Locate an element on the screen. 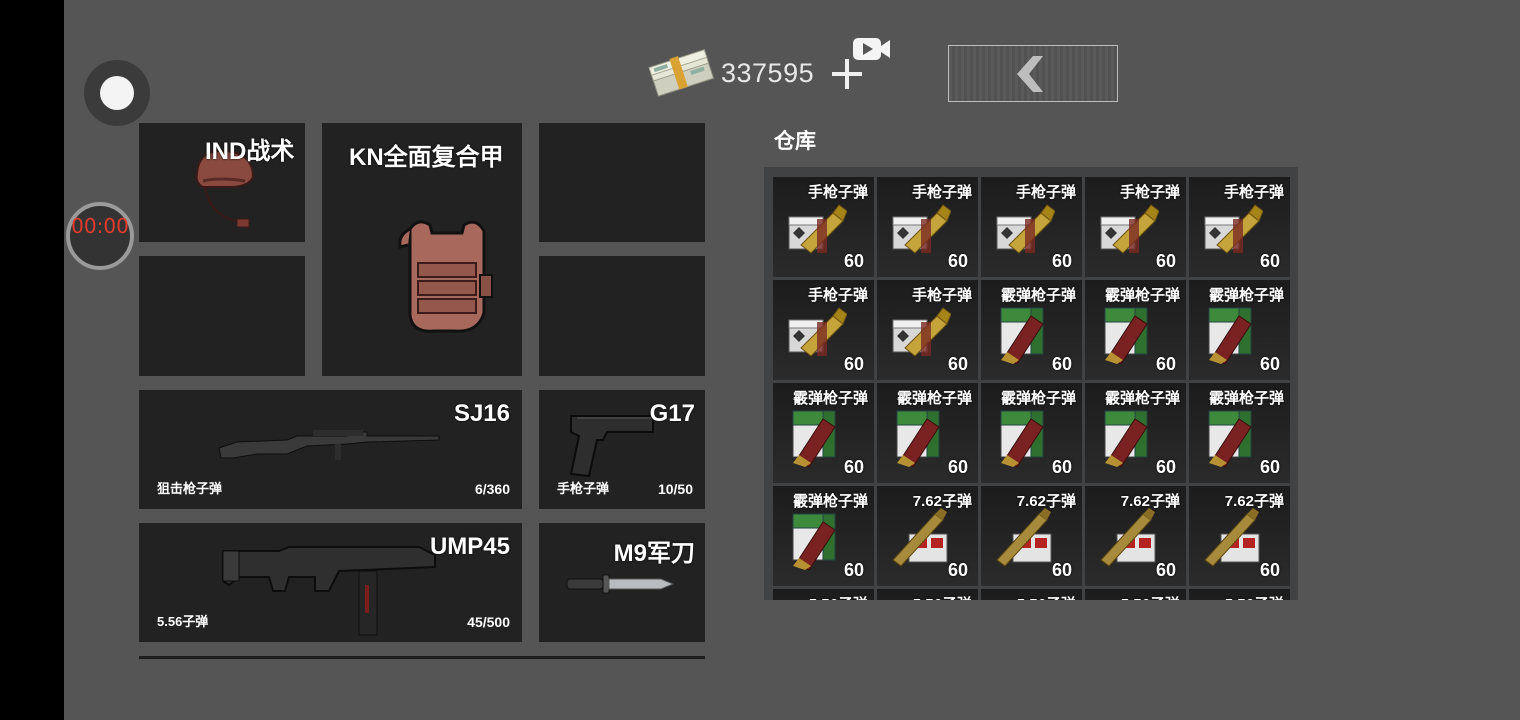 The height and width of the screenshot is (720, 1520). knife-icon is located at coordinates (620, 584).